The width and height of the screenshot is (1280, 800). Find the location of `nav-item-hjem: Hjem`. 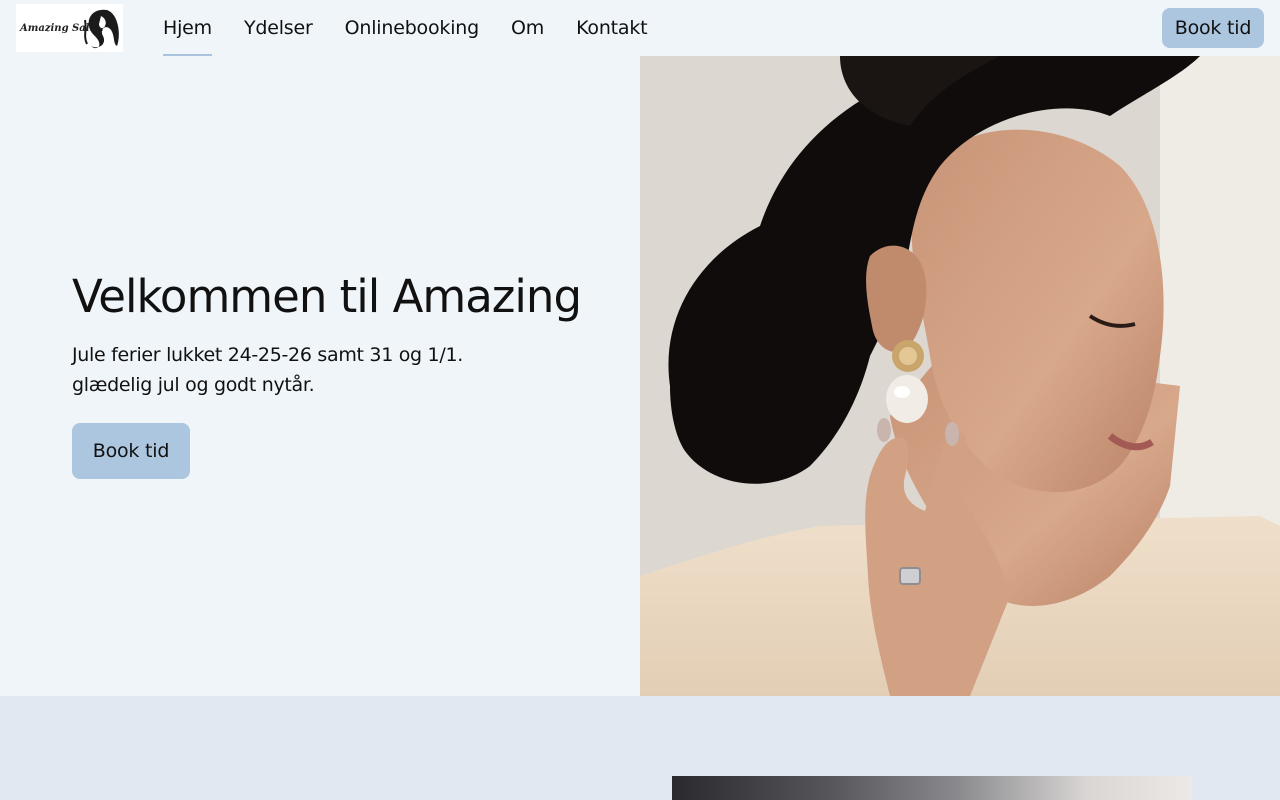

nav-item-hjem: Hjem is located at coordinates (187, 28).